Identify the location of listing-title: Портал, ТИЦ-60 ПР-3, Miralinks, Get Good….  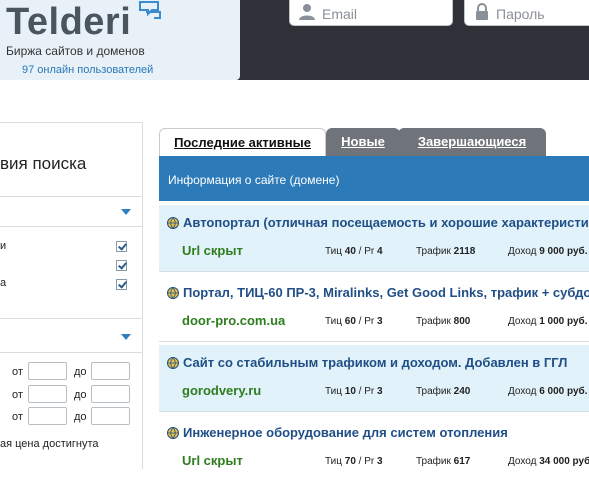
(386, 292).